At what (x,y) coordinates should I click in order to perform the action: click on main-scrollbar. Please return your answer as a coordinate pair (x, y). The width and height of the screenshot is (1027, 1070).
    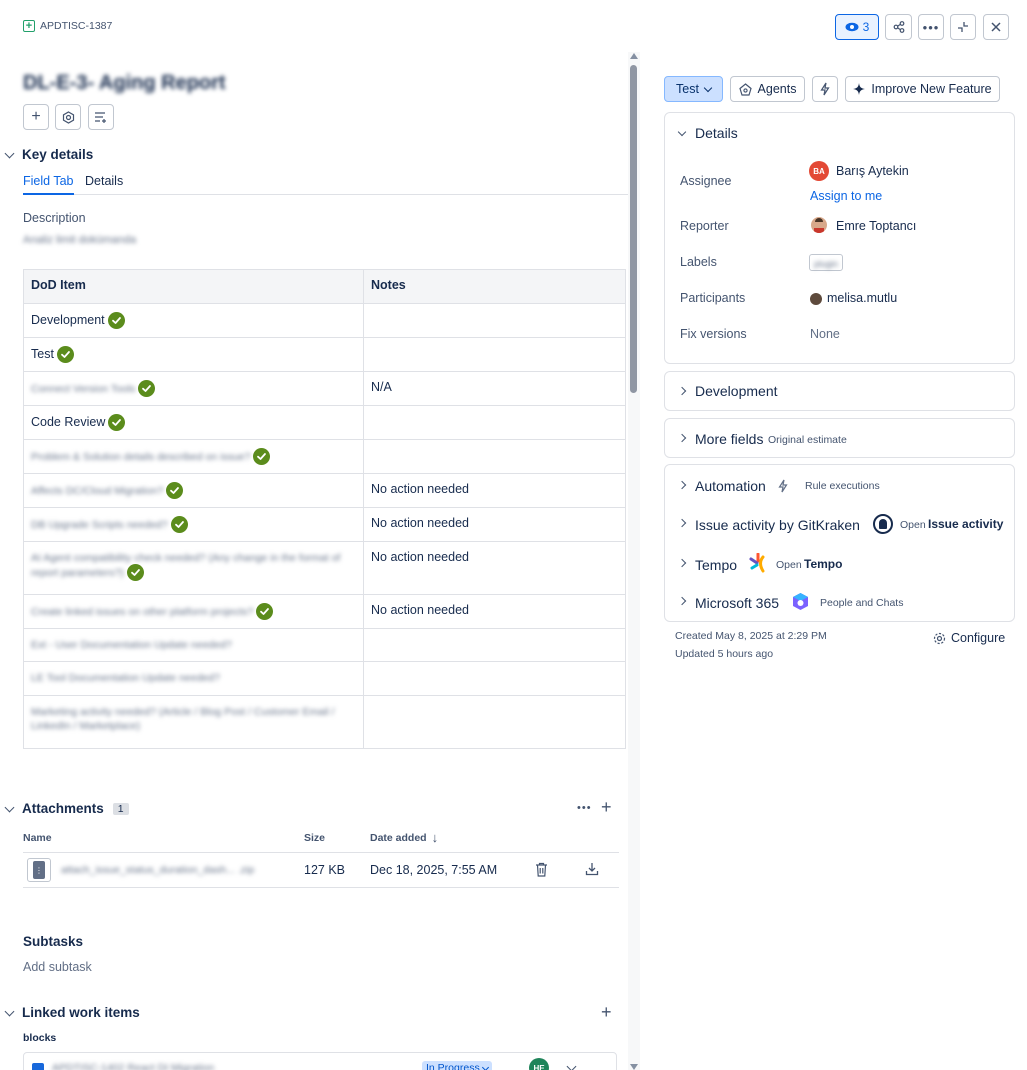
    Looking at the image, I should click on (634, 561).